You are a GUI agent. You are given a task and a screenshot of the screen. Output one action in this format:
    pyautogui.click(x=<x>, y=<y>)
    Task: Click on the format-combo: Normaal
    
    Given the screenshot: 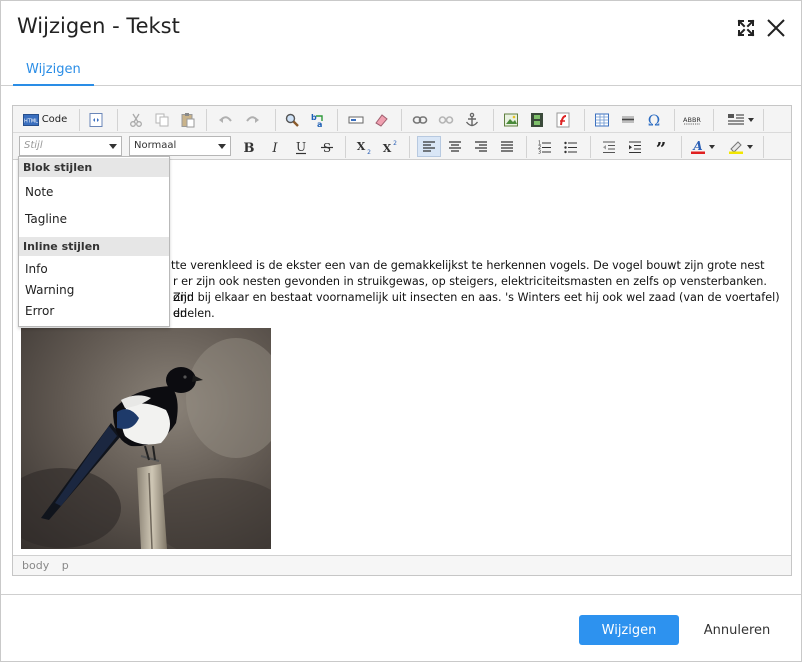 What is the action you would take?
    pyautogui.click(x=180, y=146)
    